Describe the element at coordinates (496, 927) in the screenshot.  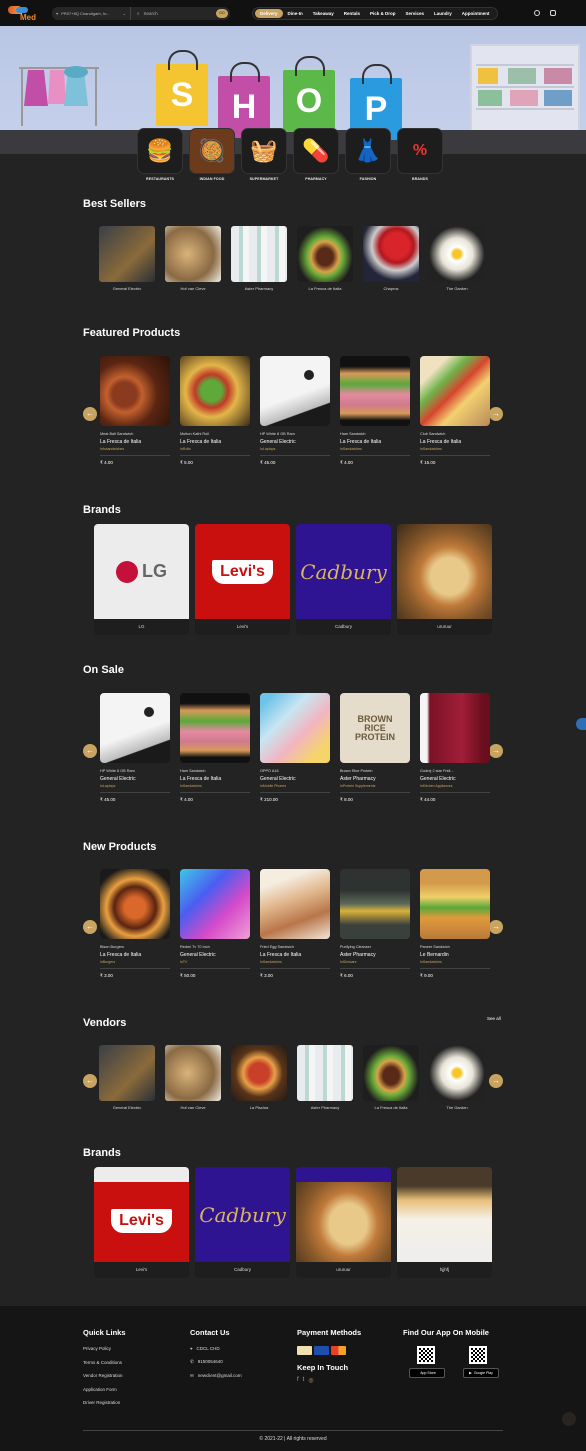
I see `new-products-next-arrow: →` at that location.